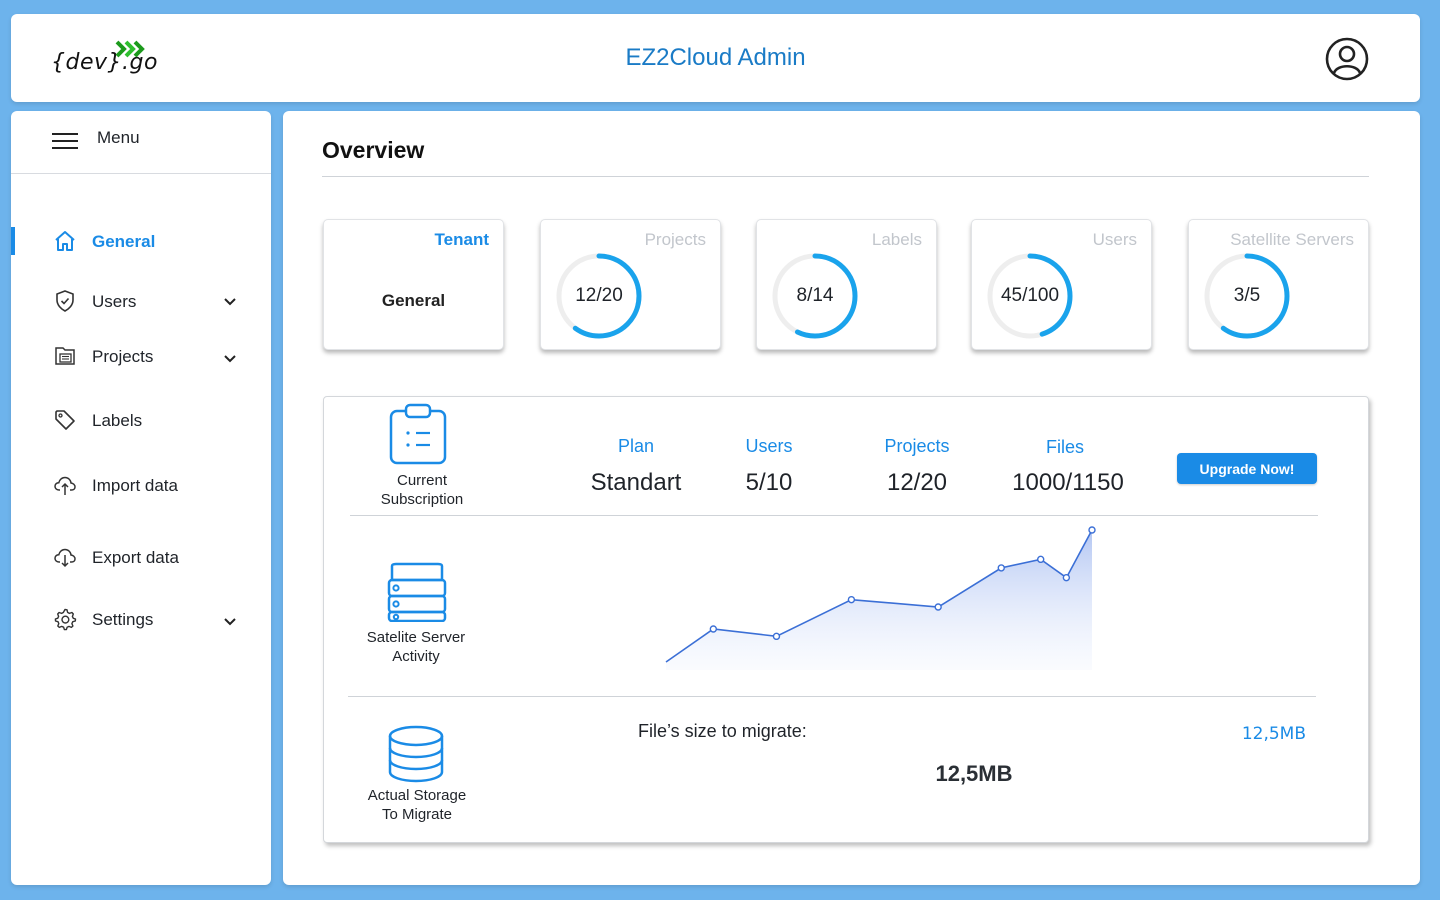  Describe the element at coordinates (722, 731) in the screenshot. I see `migrate-size-label: File’s size to migrate:` at that location.